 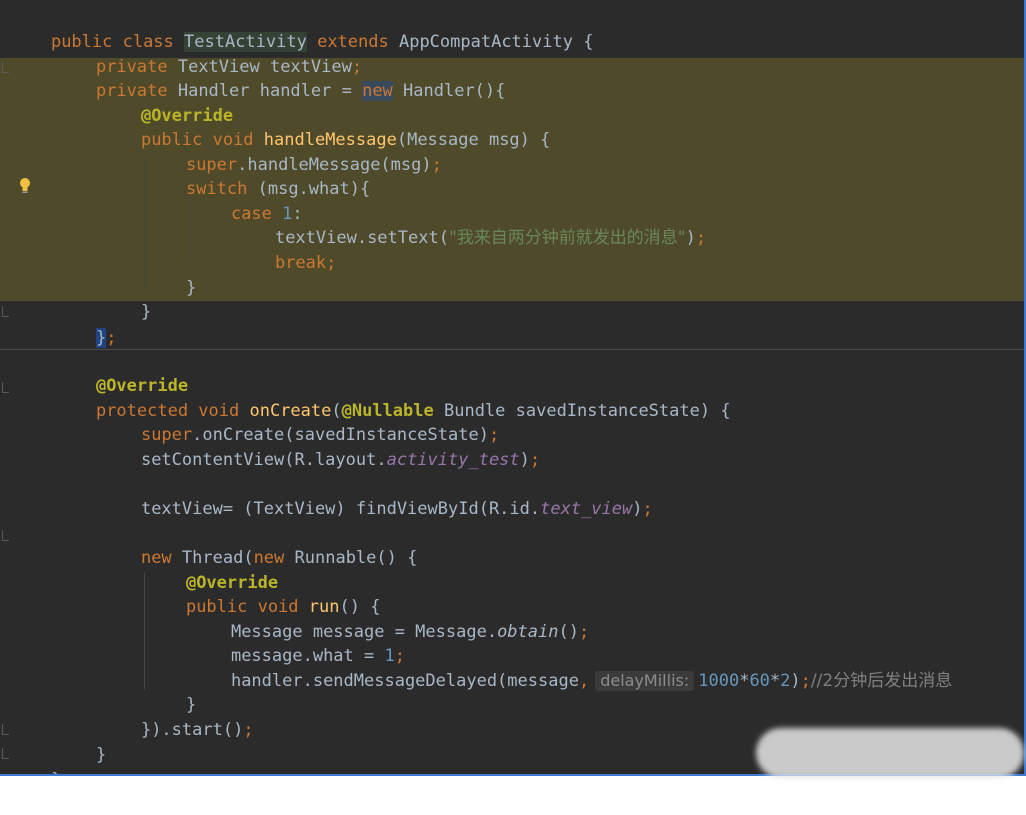 I want to click on keyword: break, so click(x=300, y=263).